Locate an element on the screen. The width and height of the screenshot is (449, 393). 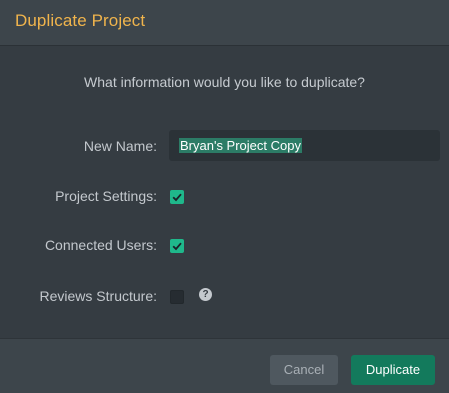
new-name-input: Bryan's Project Copy is located at coordinates (304, 145).